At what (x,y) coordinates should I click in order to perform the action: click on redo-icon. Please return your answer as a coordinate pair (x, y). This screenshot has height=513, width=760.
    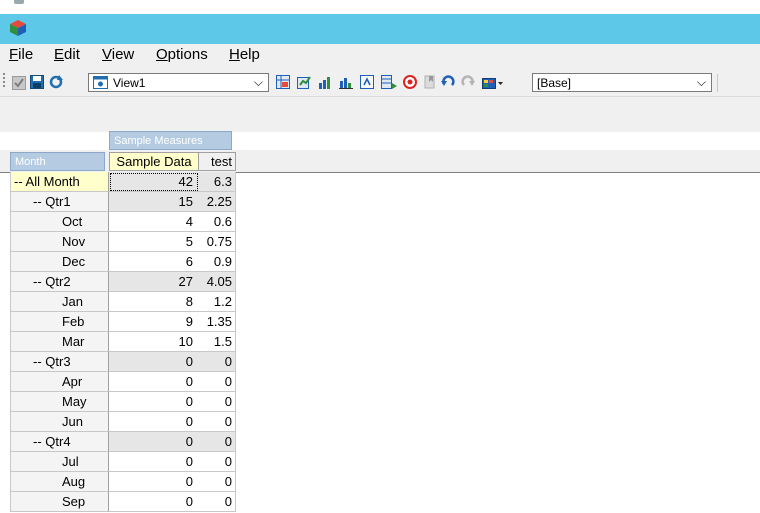
    Looking at the image, I should click on (468, 82).